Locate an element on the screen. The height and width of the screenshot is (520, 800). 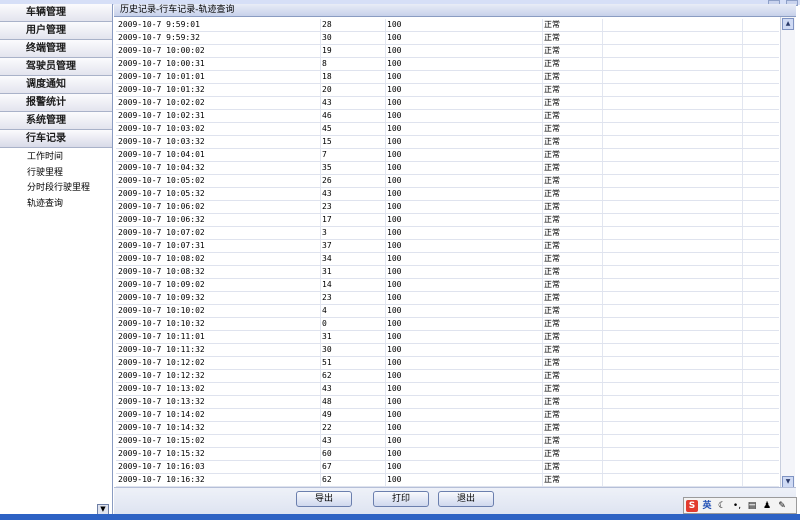
record-speed: 43 is located at coordinates (327, 102).